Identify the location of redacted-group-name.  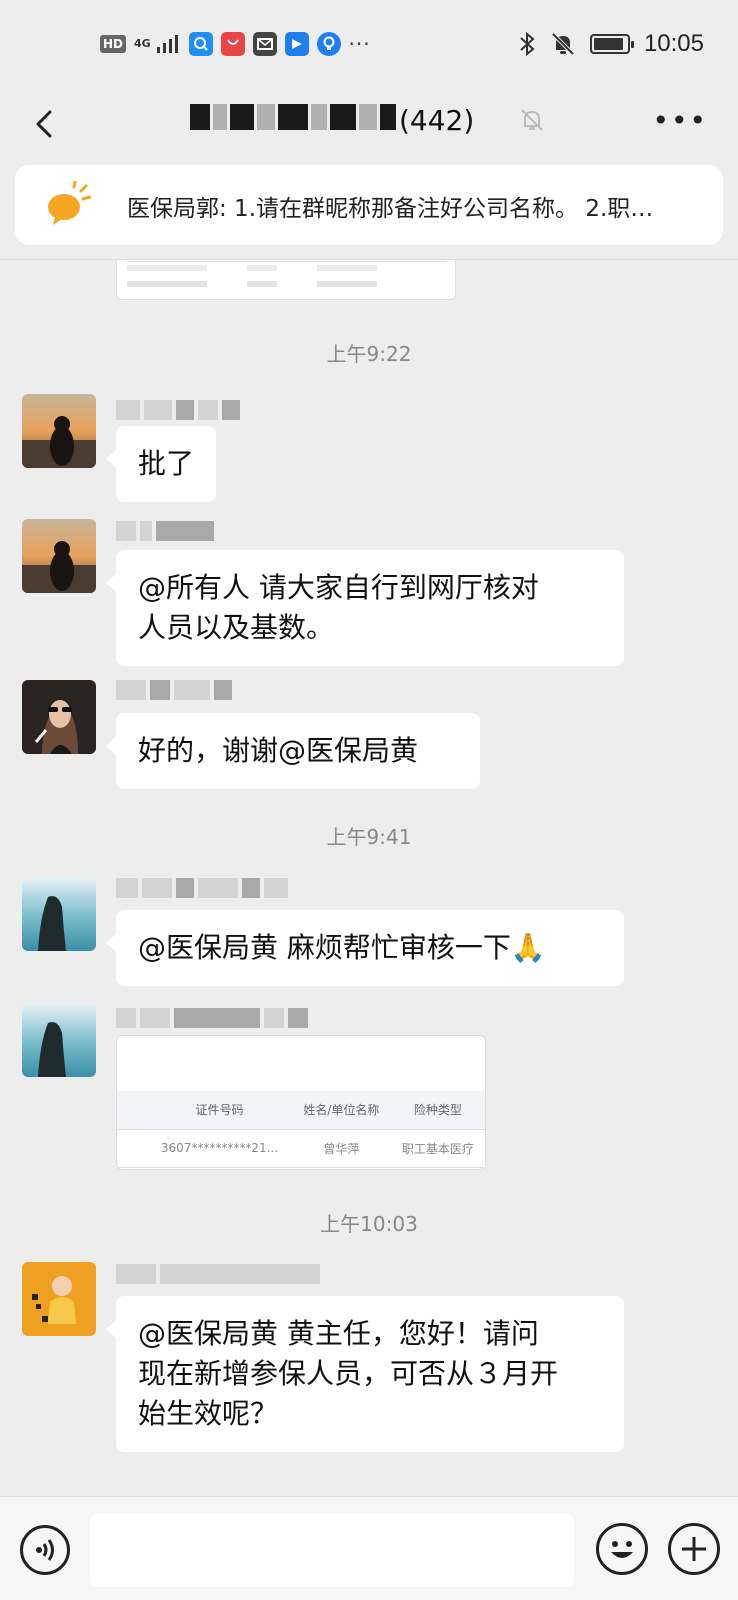
(294, 120).